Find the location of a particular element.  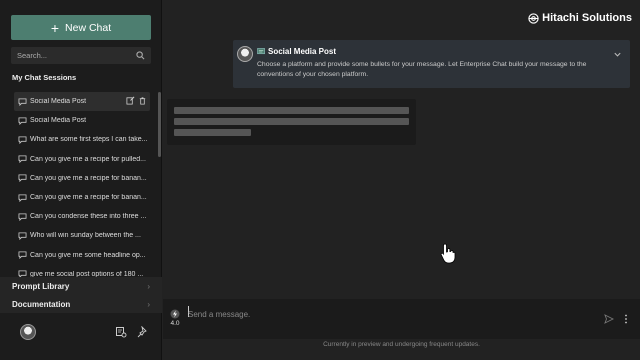

hitachi-logo-icon is located at coordinates (533, 18).